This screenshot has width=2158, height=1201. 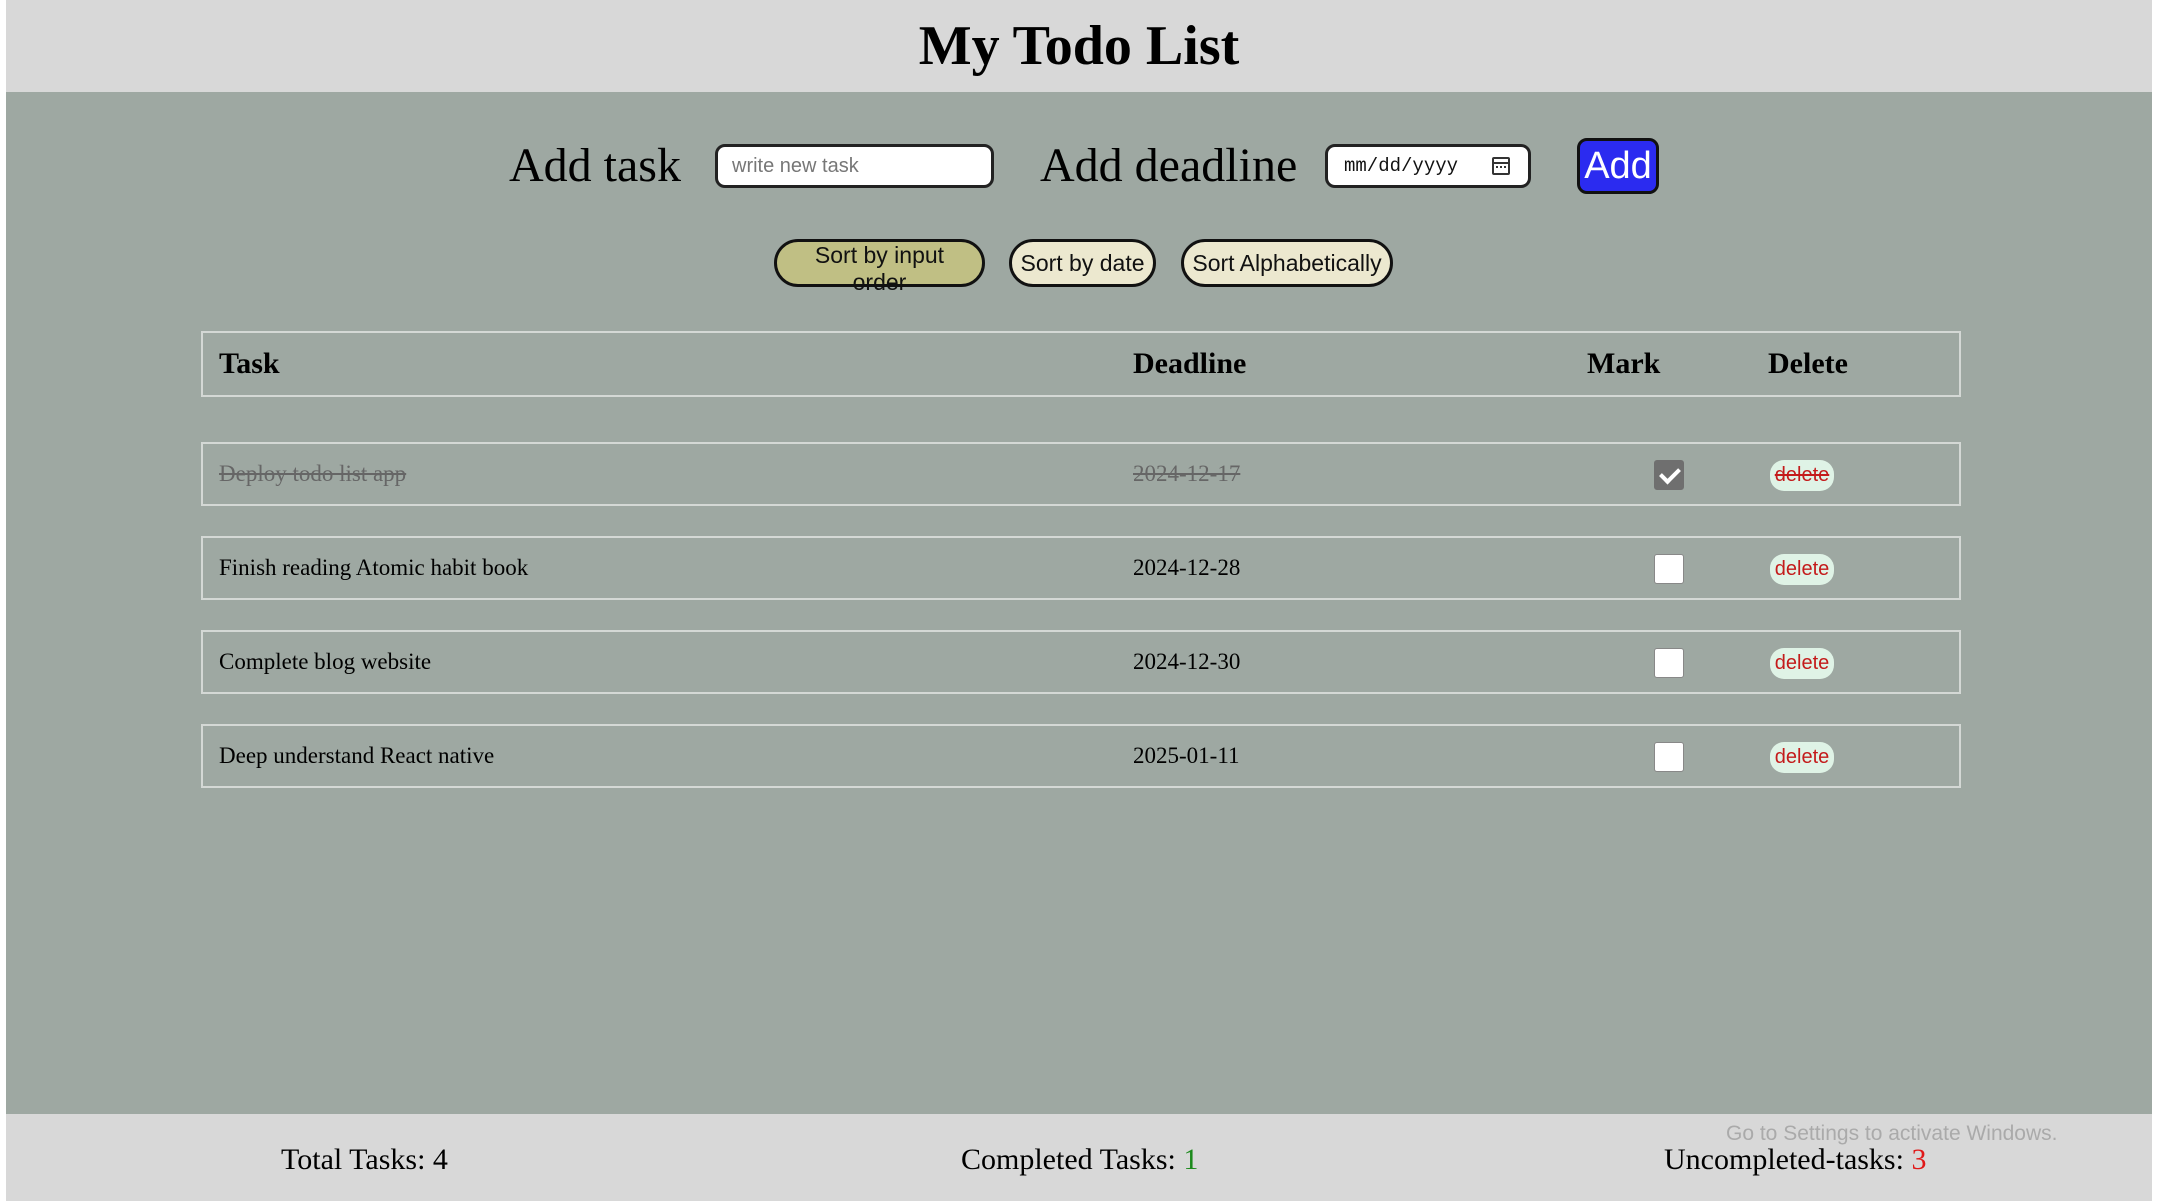 What do you see at coordinates (1081, 662) in the screenshot?
I see `table-row: Complete blog website 2024-12-30 delete` at bounding box center [1081, 662].